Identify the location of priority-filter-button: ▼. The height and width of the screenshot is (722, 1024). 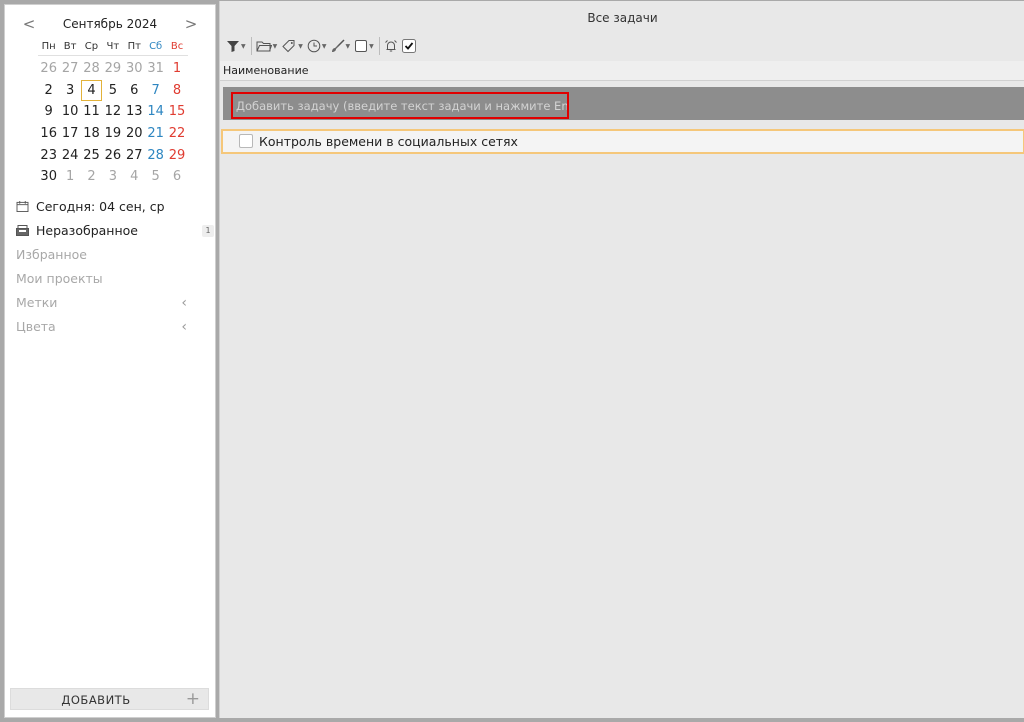
(341, 46).